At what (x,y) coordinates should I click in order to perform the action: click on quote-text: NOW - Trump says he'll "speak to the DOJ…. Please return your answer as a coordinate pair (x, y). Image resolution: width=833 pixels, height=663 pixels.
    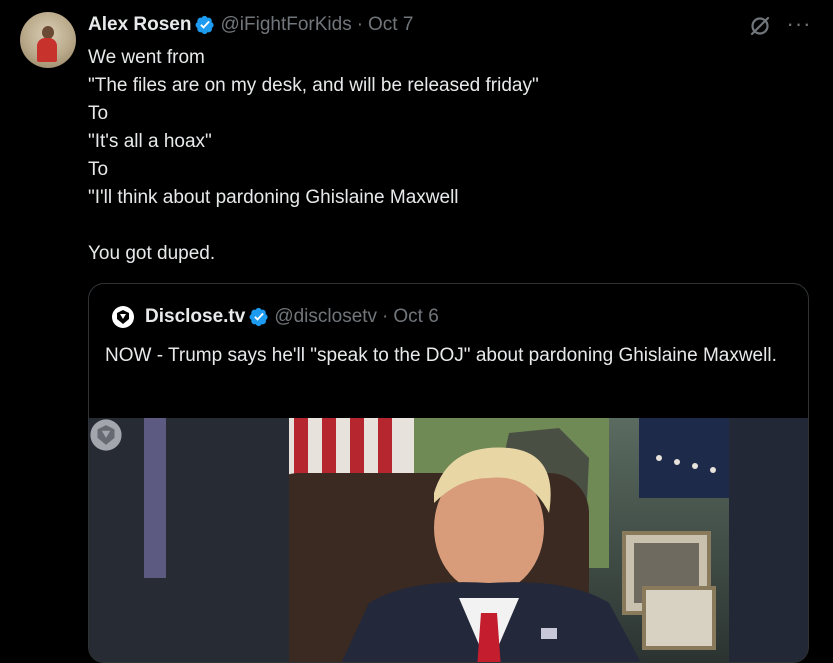
    Looking at the image, I should click on (441, 355).